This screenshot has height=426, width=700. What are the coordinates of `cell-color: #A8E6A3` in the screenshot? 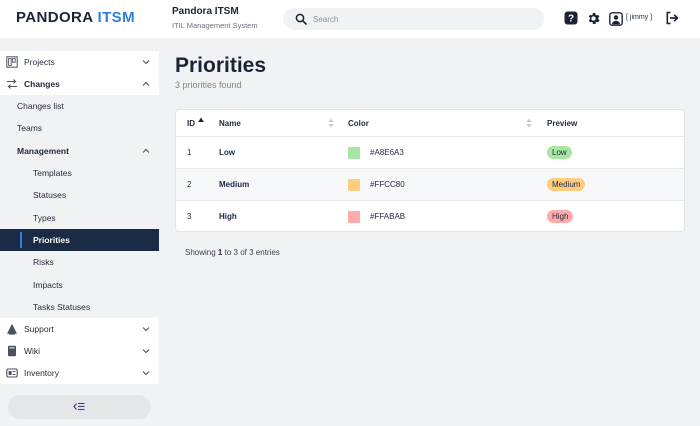 It's located at (387, 152).